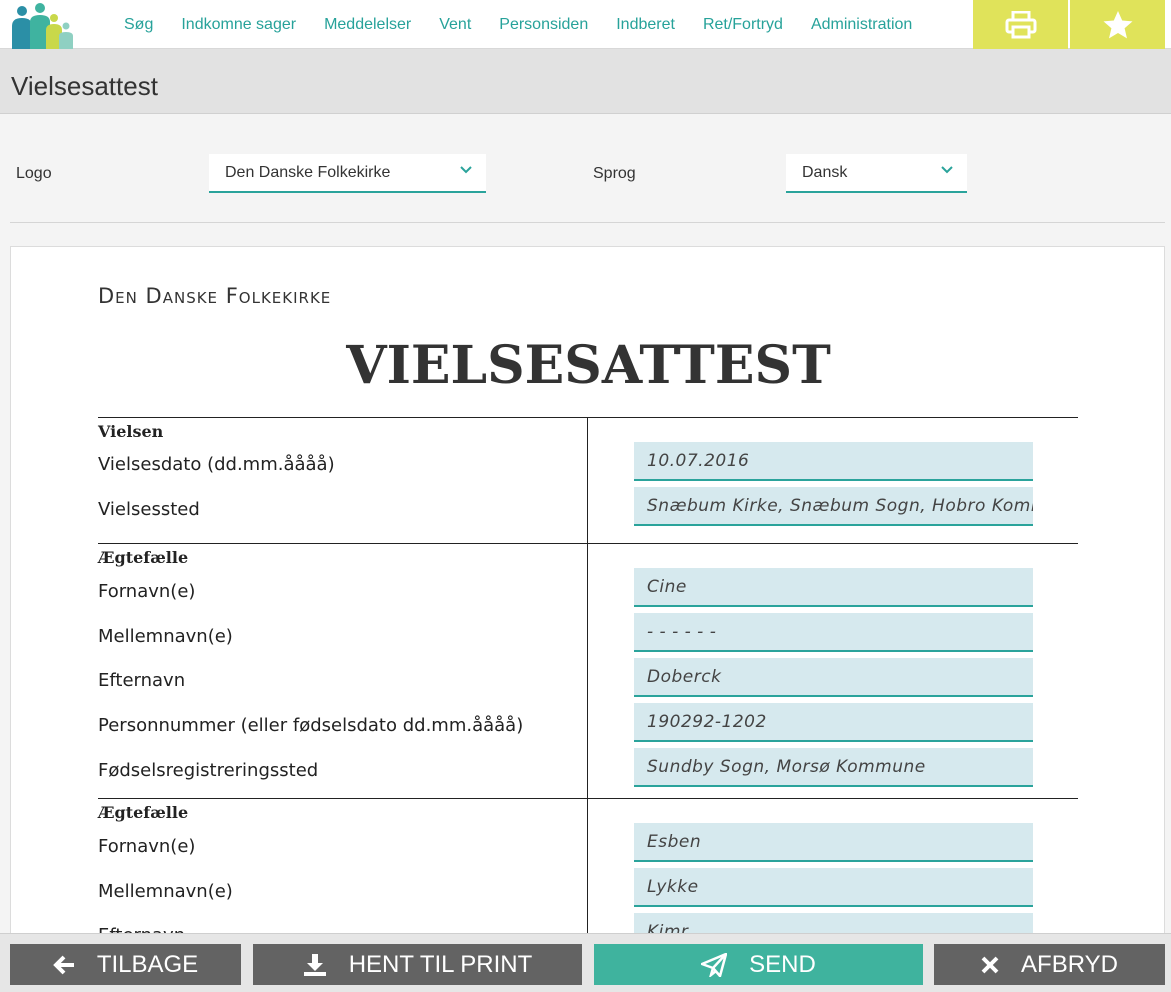 This screenshot has width=1171, height=992. What do you see at coordinates (825, 172) in the screenshot?
I see `language-select-value: Dansk` at bounding box center [825, 172].